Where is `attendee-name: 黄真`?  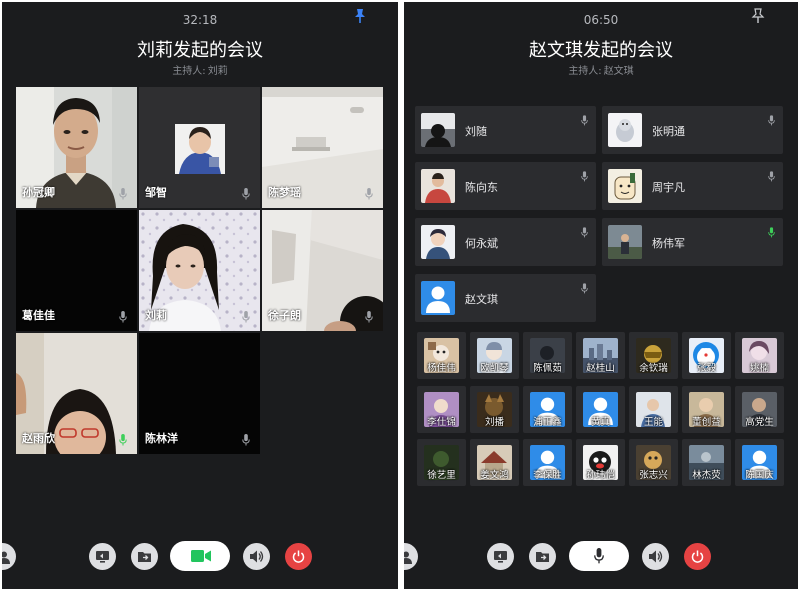
attendee-name: 黄真 is located at coordinates (600, 422).